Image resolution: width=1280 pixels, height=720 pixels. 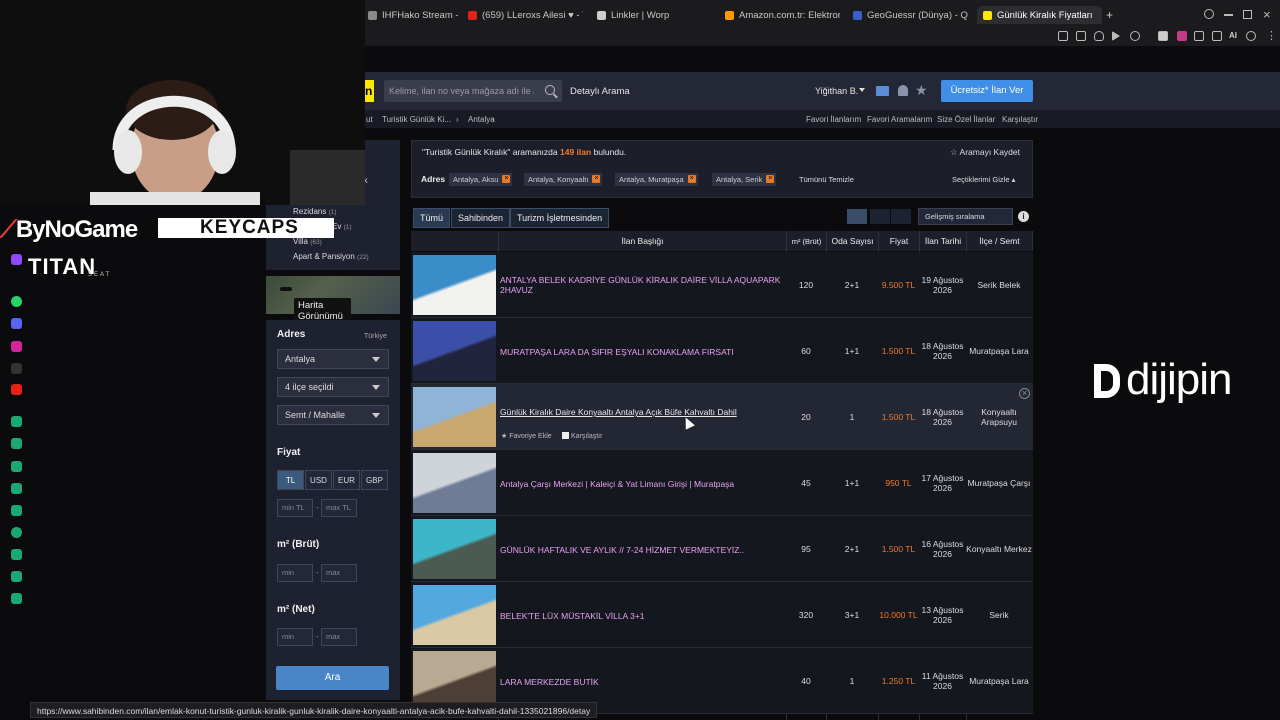 What do you see at coordinates (943, 241) in the screenshot?
I see `col-date: İlan Tarihi` at bounding box center [943, 241].